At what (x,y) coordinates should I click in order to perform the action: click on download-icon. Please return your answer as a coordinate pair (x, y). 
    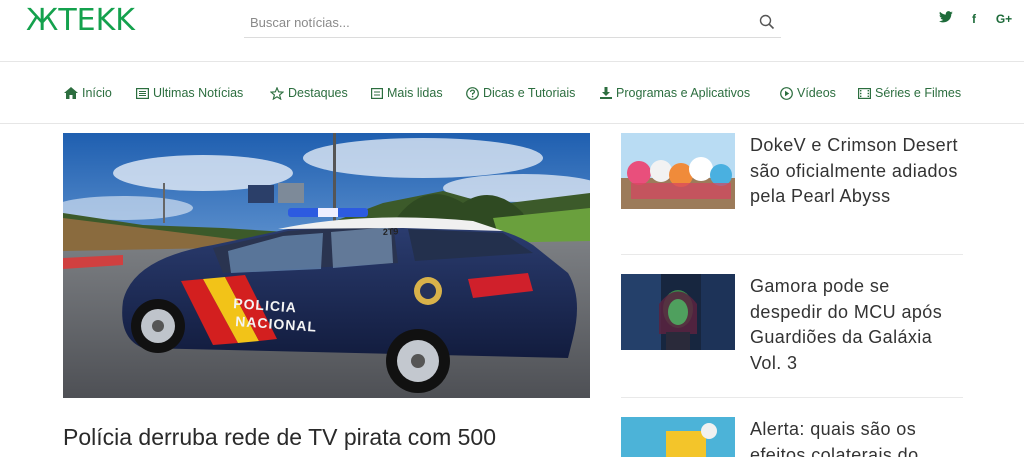
    Looking at the image, I should click on (606, 93).